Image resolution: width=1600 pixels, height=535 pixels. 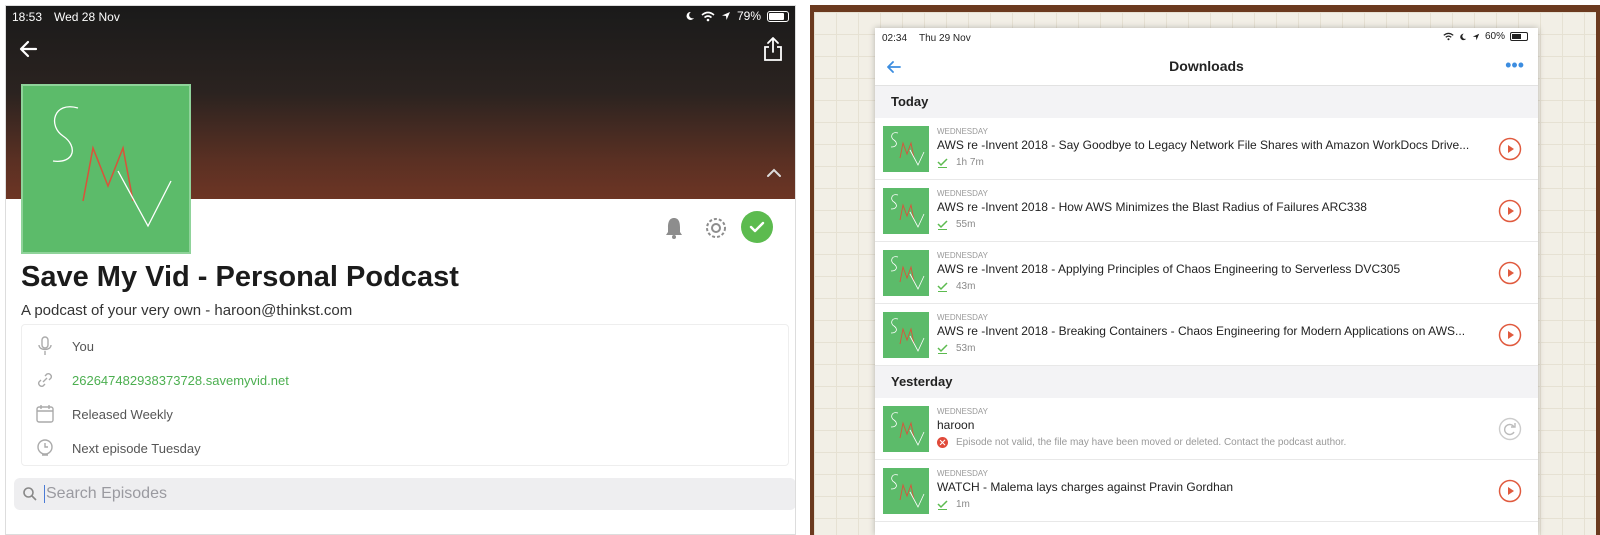 I want to click on feed-link: 262647482938373728.savemyvid.net, so click(x=180, y=380).